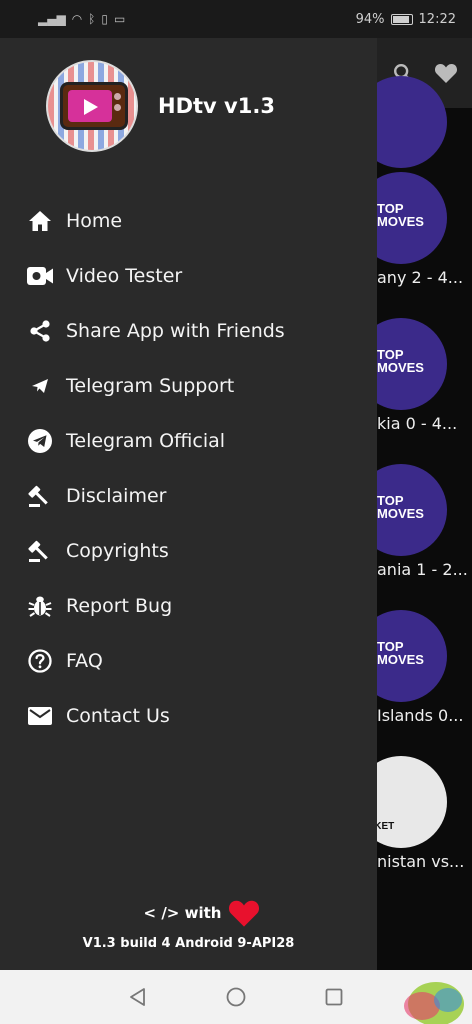 The width and height of the screenshot is (472, 1024). What do you see at coordinates (146, 440) in the screenshot?
I see `drawer-item-label: Telegram Official` at bounding box center [146, 440].